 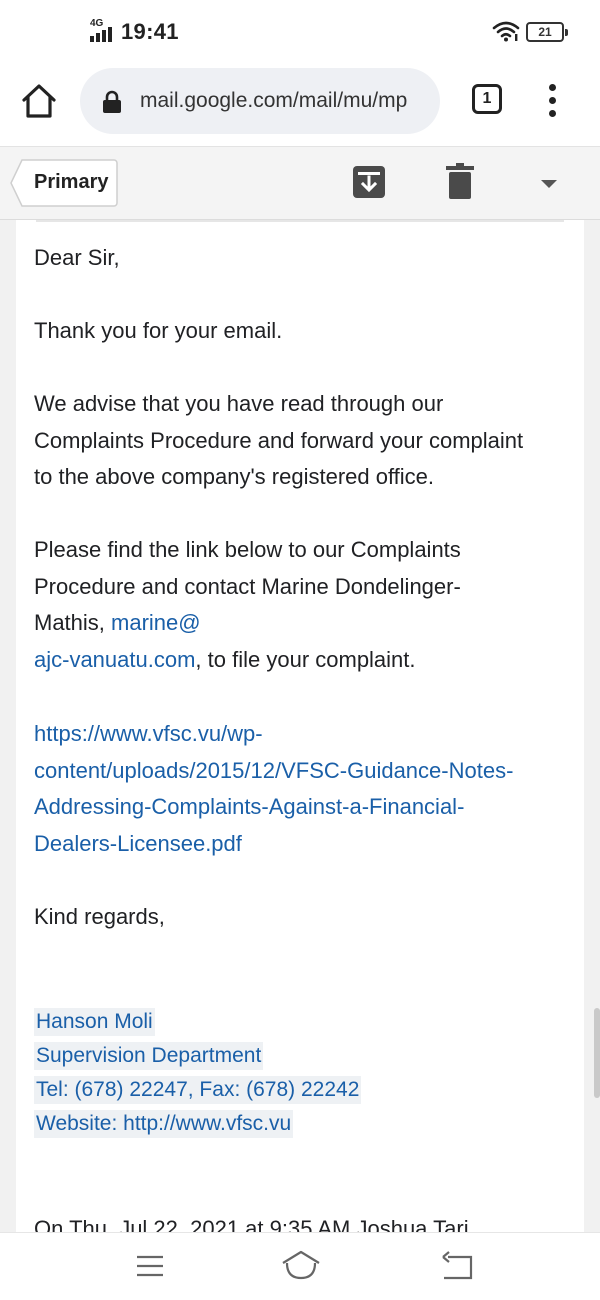 What do you see at coordinates (99, 916) in the screenshot?
I see `email-closing: Kind regards,` at bounding box center [99, 916].